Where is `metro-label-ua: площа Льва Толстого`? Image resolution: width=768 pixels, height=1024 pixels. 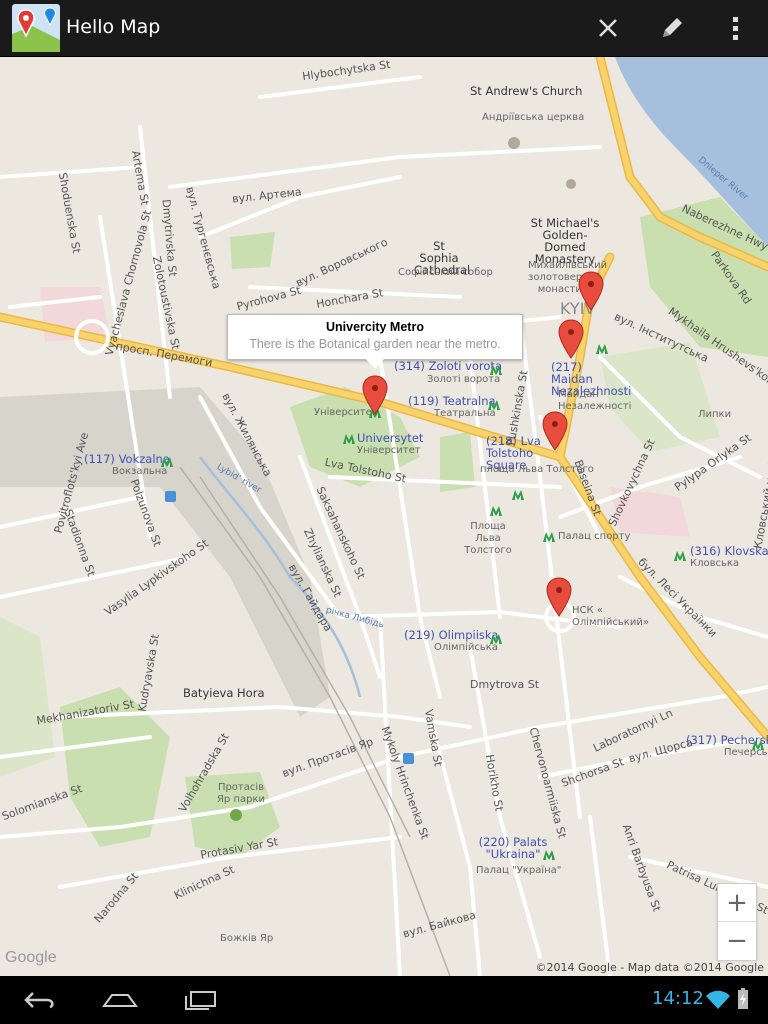 metro-label-ua: площа Льва Толстого is located at coordinates (537, 469).